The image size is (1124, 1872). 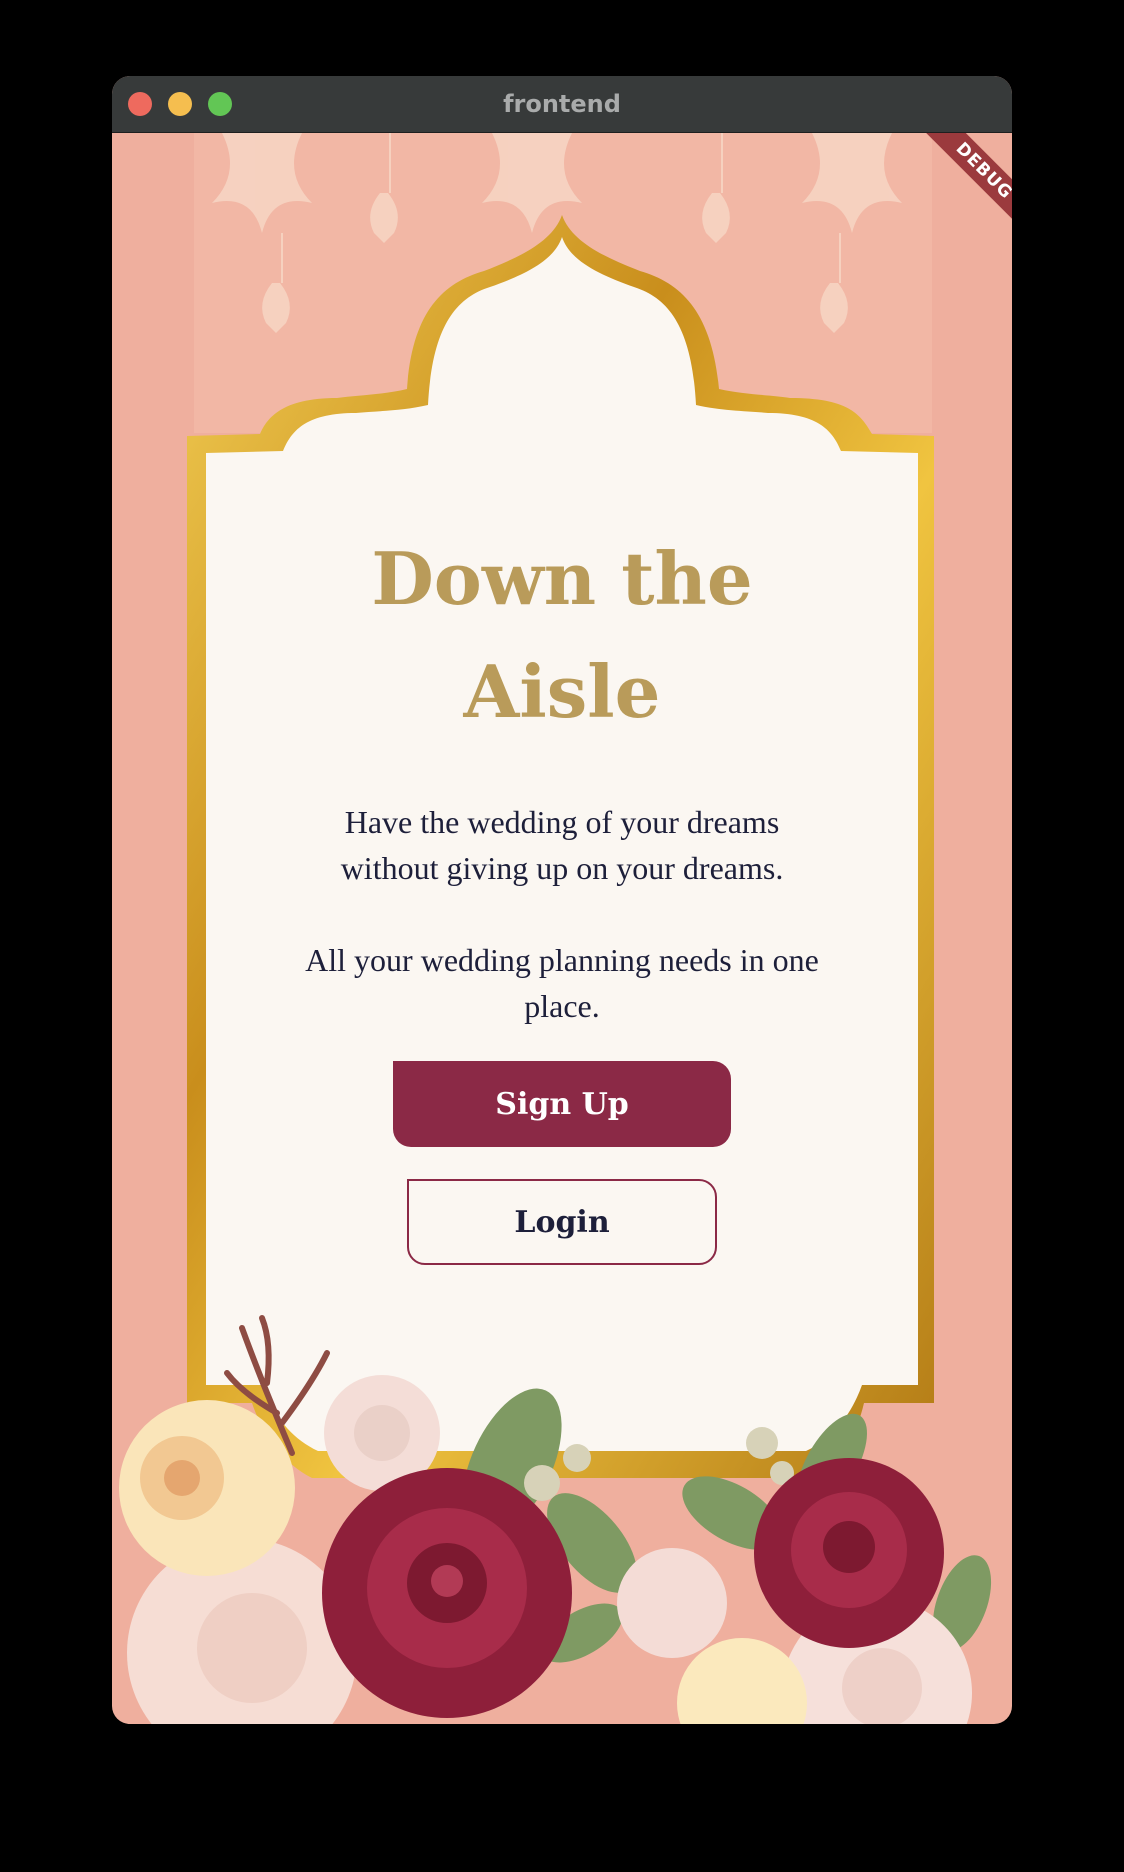 I want to click on window-title: frontend, so click(x=562, y=104).